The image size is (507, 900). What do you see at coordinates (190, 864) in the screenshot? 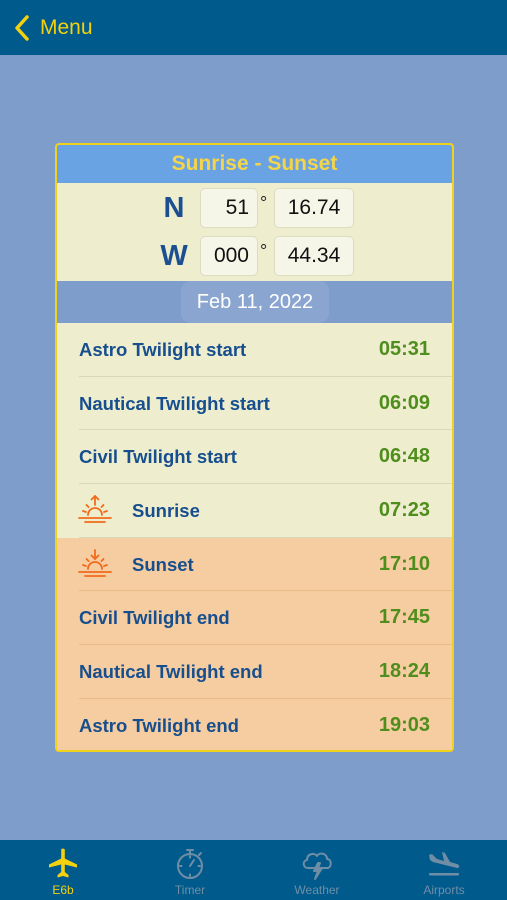
I see `stopwatch-icon` at bounding box center [190, 864].